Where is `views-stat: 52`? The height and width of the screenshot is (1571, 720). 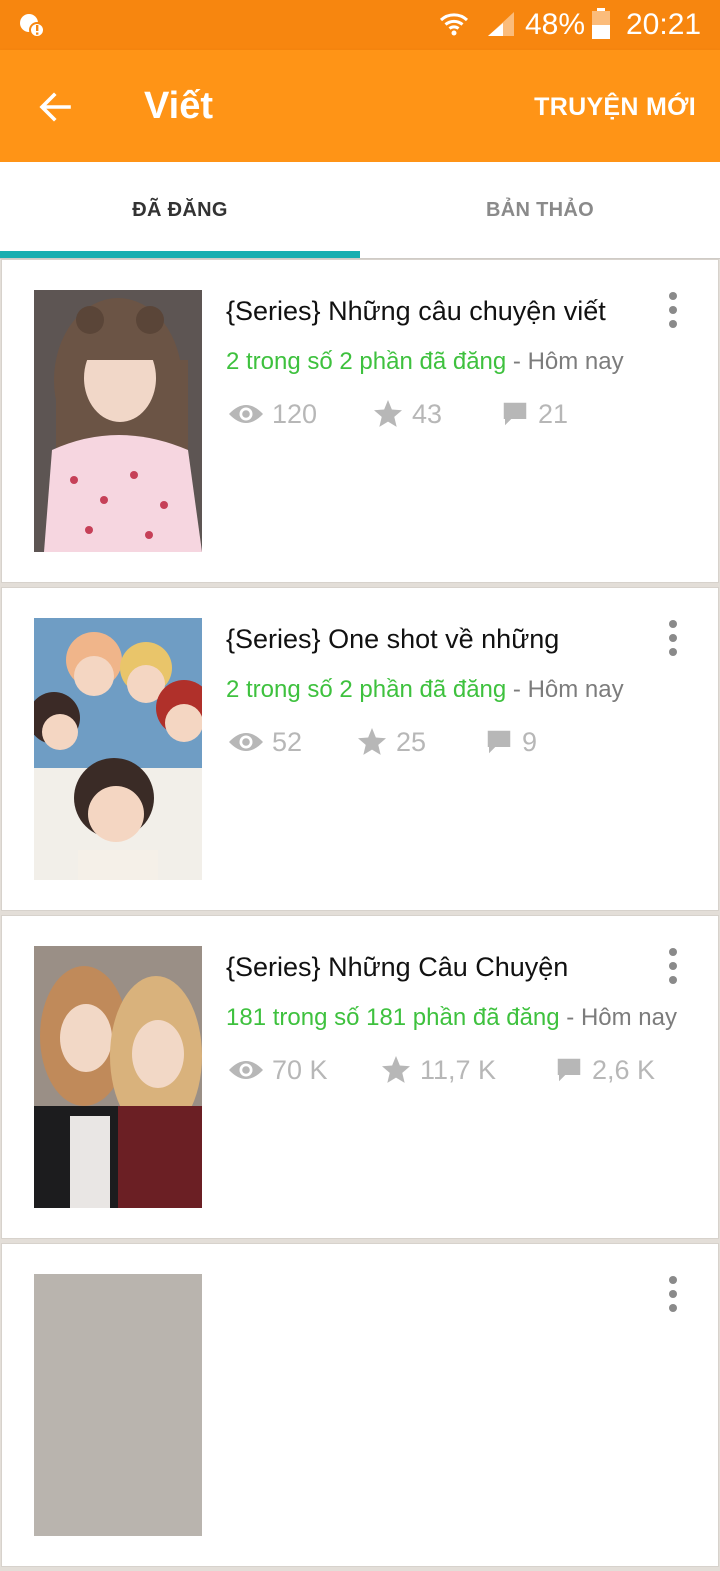 views-stat: 52 is located at coordinates (265, 742).